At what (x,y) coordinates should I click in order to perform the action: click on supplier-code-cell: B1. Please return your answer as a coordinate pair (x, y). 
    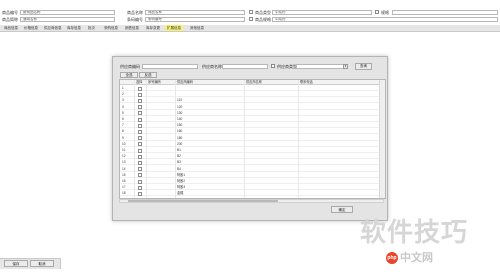
    Looking at the image, I should click on (179, 150).